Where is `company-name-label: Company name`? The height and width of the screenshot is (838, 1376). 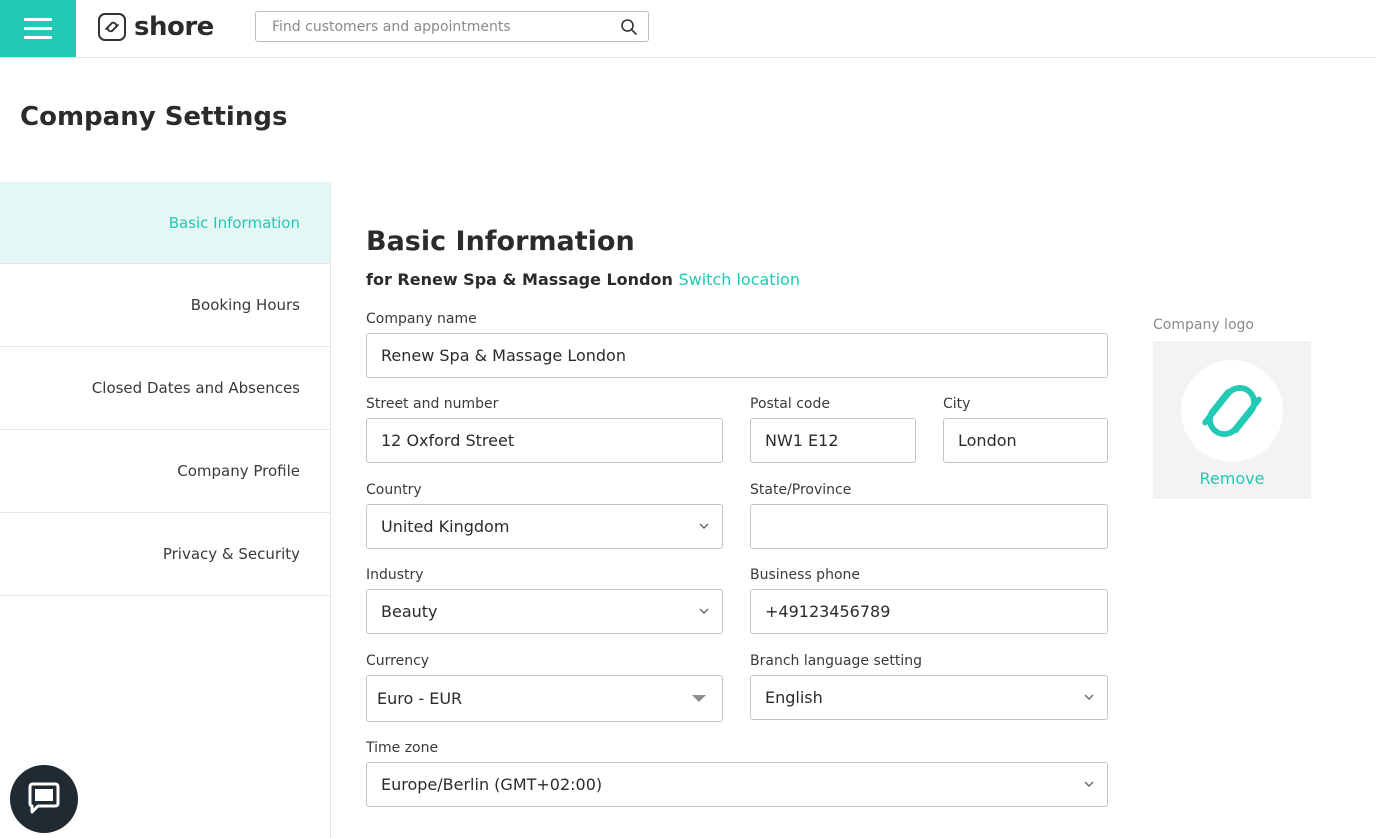
company-name-label: Company name is located at coordinates (421, 319).